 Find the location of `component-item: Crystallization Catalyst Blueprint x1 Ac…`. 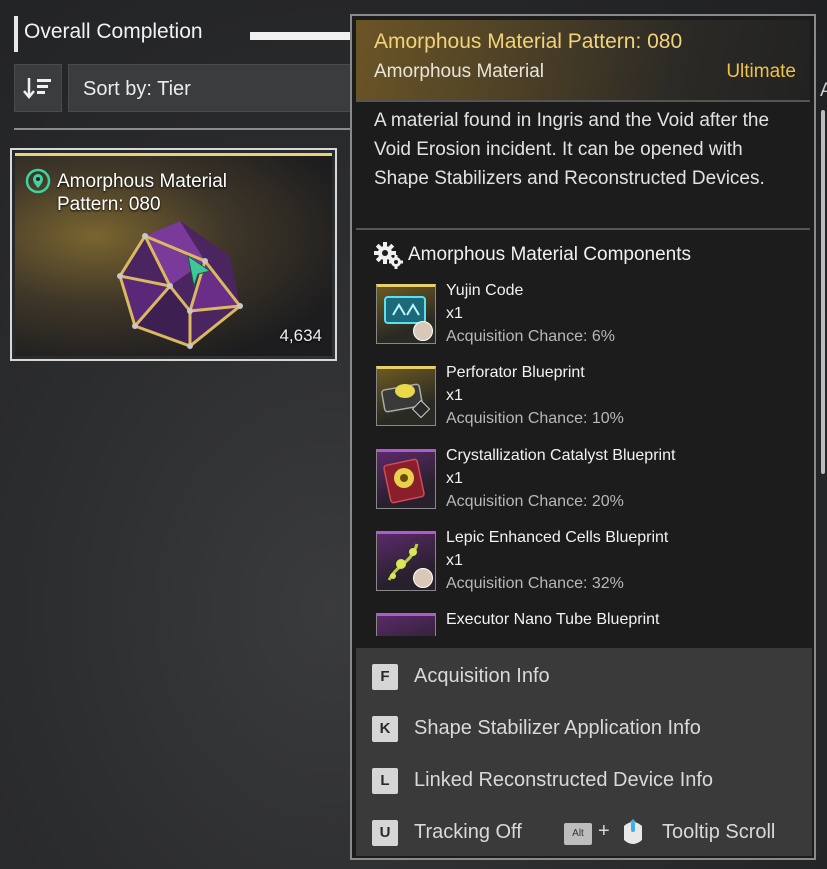

component-item: Crystallization Catalyst Blueprint x1 Ac… is located at coordinates (589, 485).